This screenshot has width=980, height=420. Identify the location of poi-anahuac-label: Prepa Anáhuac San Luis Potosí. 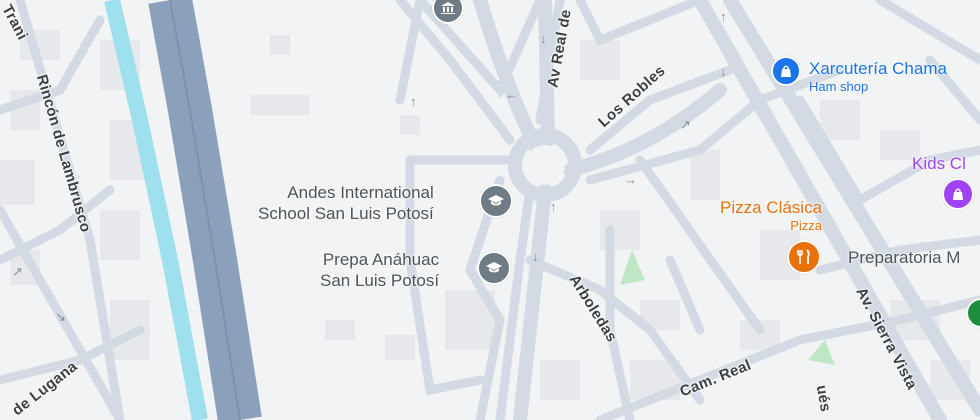
(379, 270).